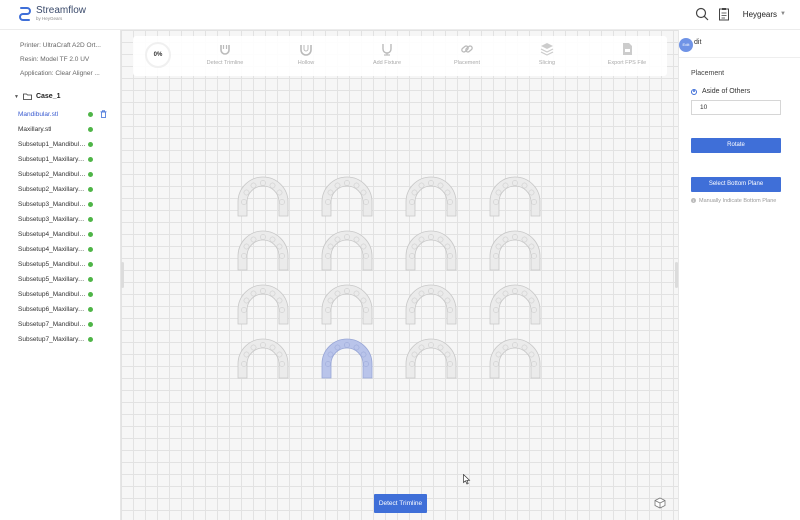  I want to click on app-logo: Streamflow by HeyGears, so click(52, 14).